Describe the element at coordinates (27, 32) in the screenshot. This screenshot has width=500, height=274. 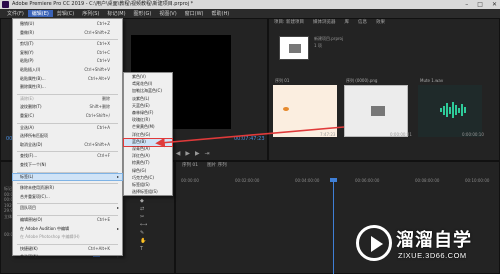
I see `menu-item-label: 重做(R)` at that location.